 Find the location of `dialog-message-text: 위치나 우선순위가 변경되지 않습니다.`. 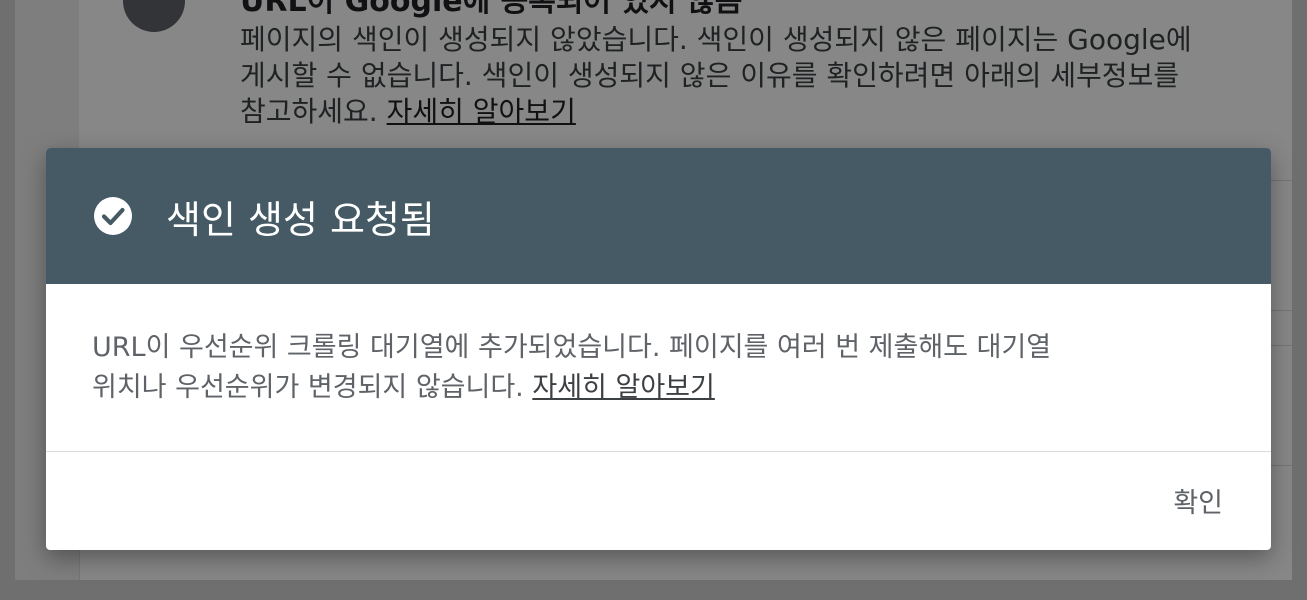

dialog-message-text: 위치나 우선순위가 변경되지 않습니다. is located at coordinates (308, 387).